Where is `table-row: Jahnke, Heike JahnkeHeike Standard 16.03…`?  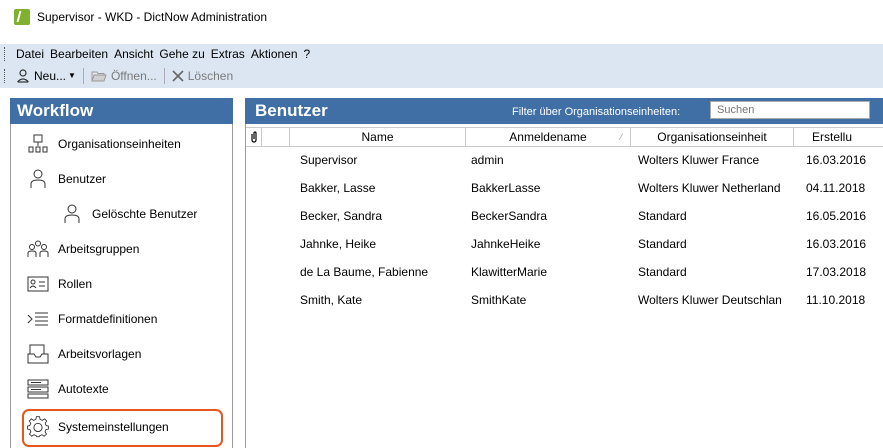
table-row: Jahnke, Heike JahnkeHeike Standard 16.03… is located at coordinates (564, 244).